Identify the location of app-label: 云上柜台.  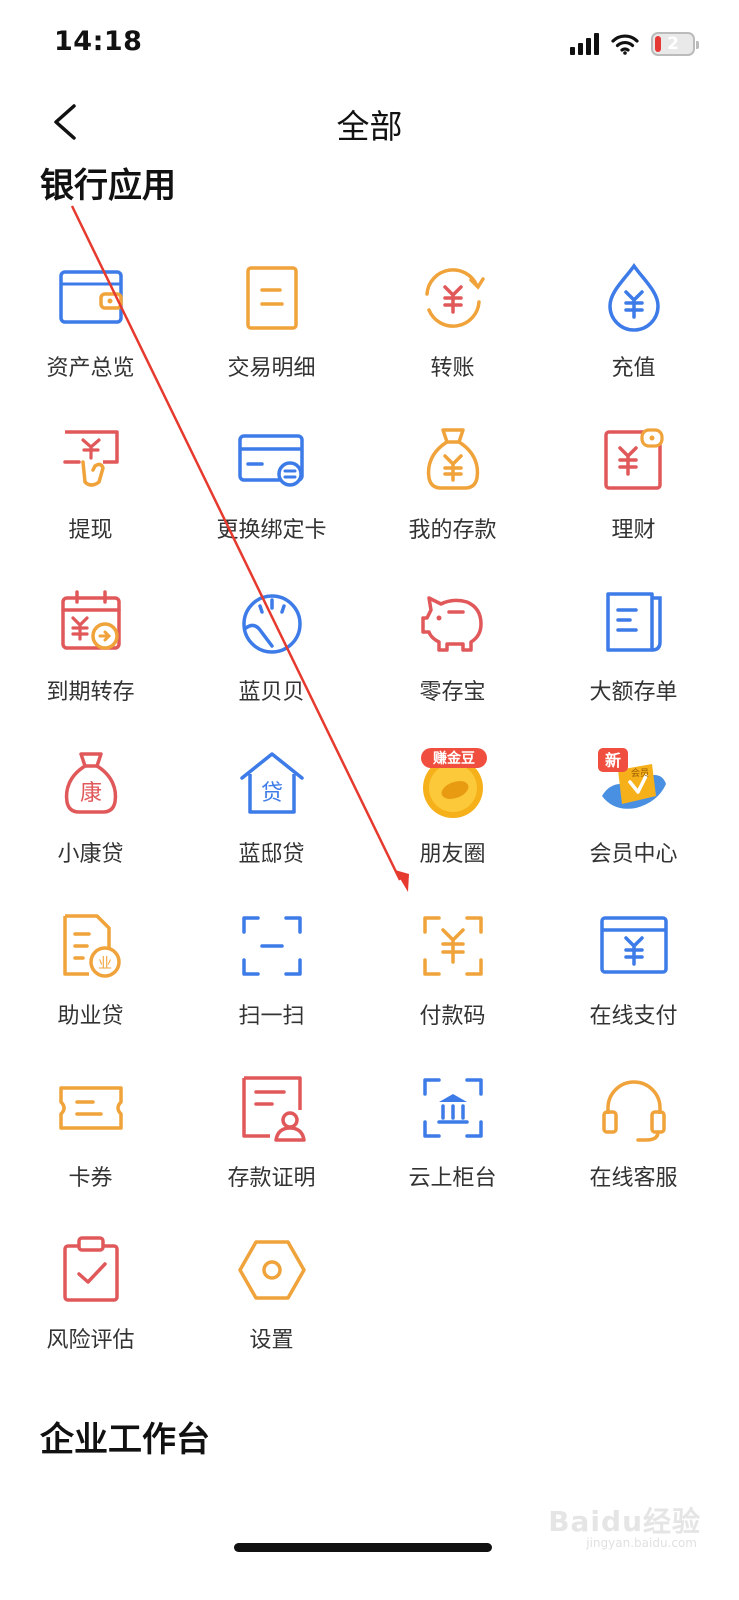
(452, 1178).